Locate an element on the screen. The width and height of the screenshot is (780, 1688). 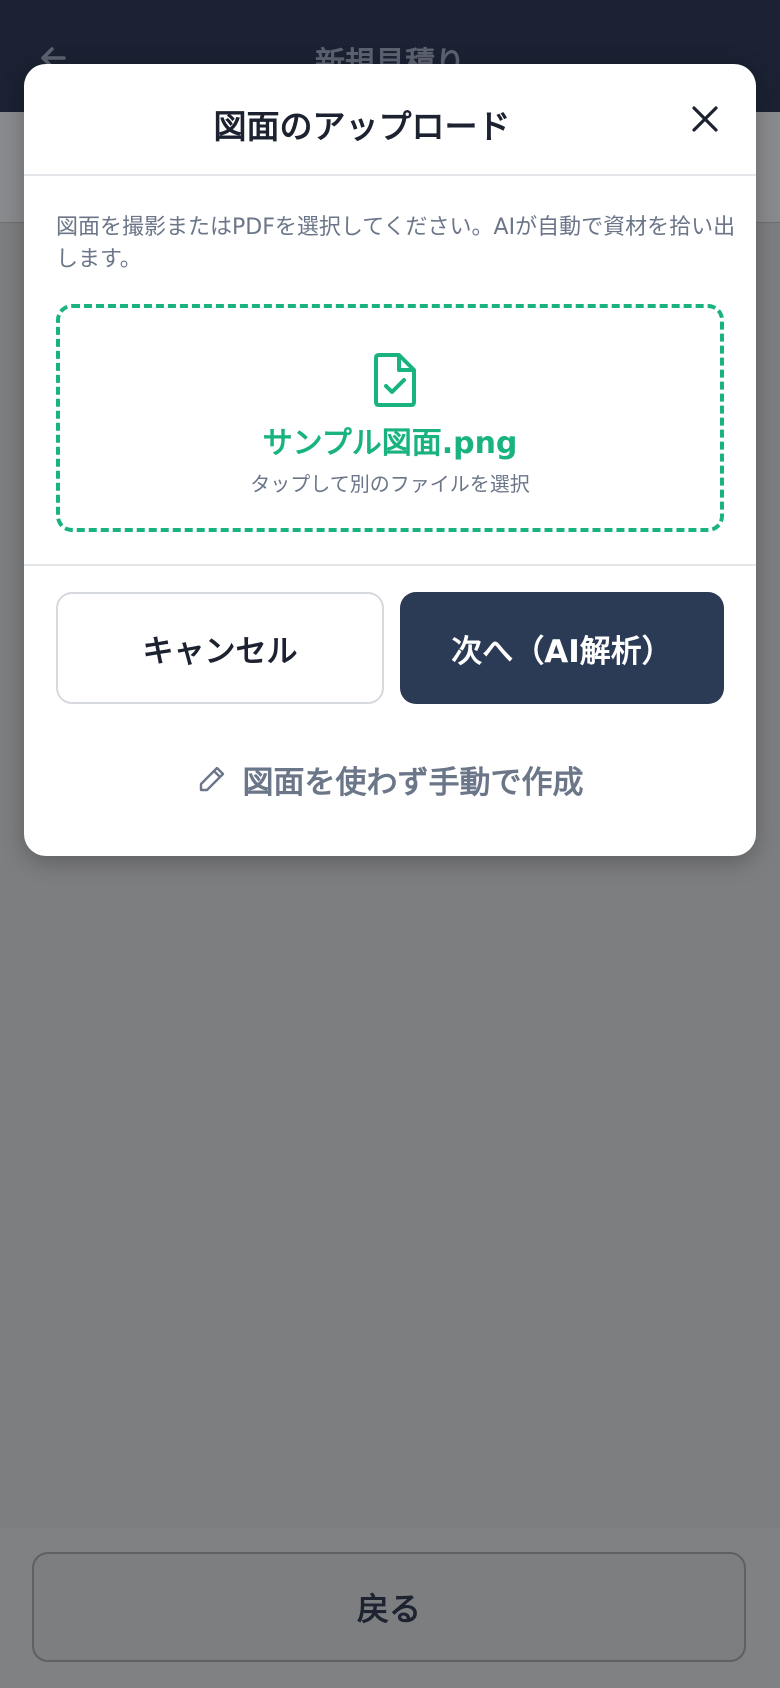
manual-create-link: 図面を使わず手動で作成 is located at coordinates (390, 779).